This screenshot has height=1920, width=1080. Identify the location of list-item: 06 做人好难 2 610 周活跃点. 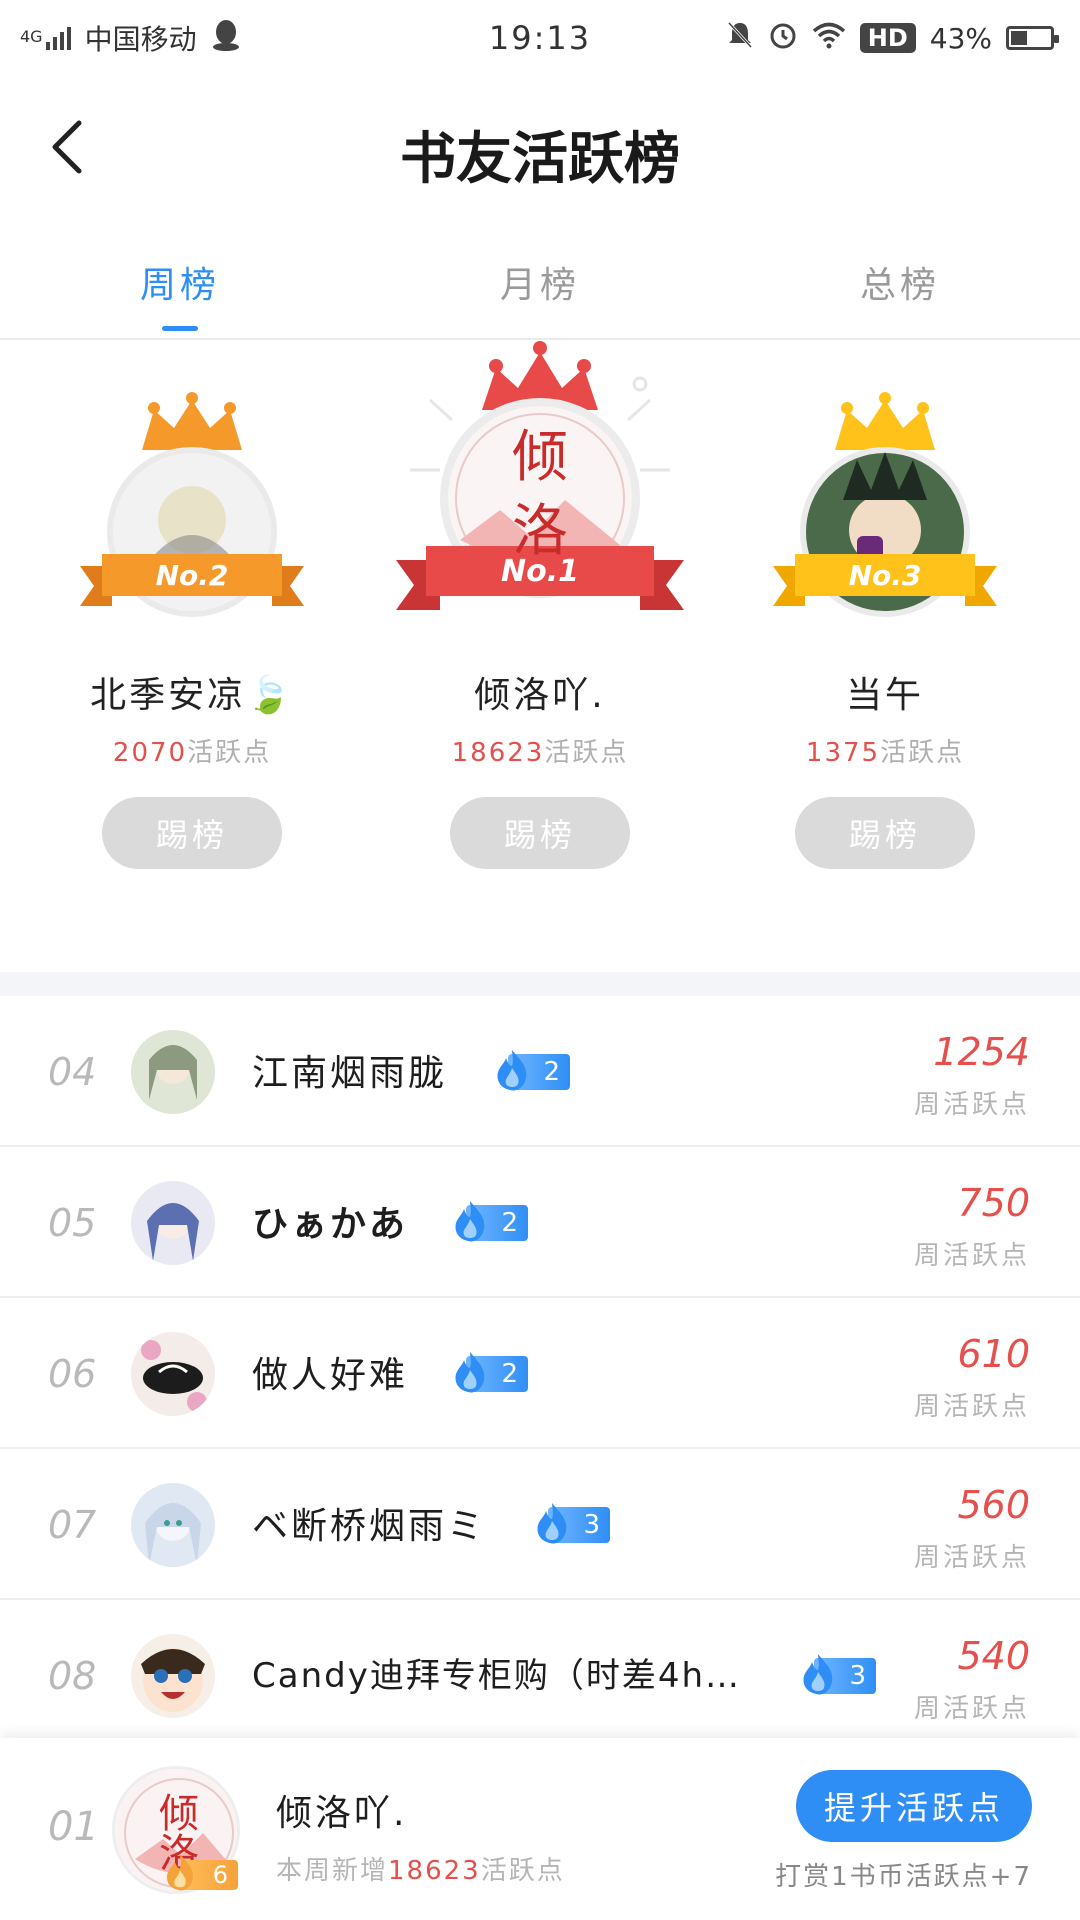
(540, 1373).